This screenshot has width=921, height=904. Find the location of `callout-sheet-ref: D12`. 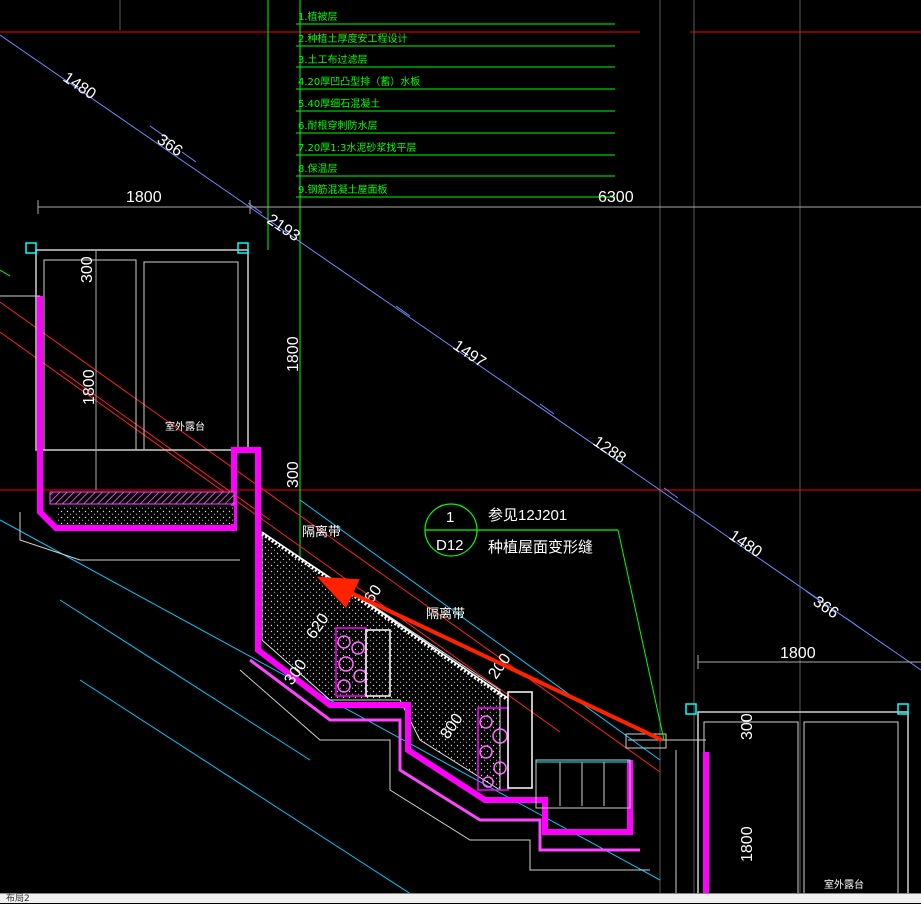

callout-sheet-ref: D12 is located at coordinates (450, 545).